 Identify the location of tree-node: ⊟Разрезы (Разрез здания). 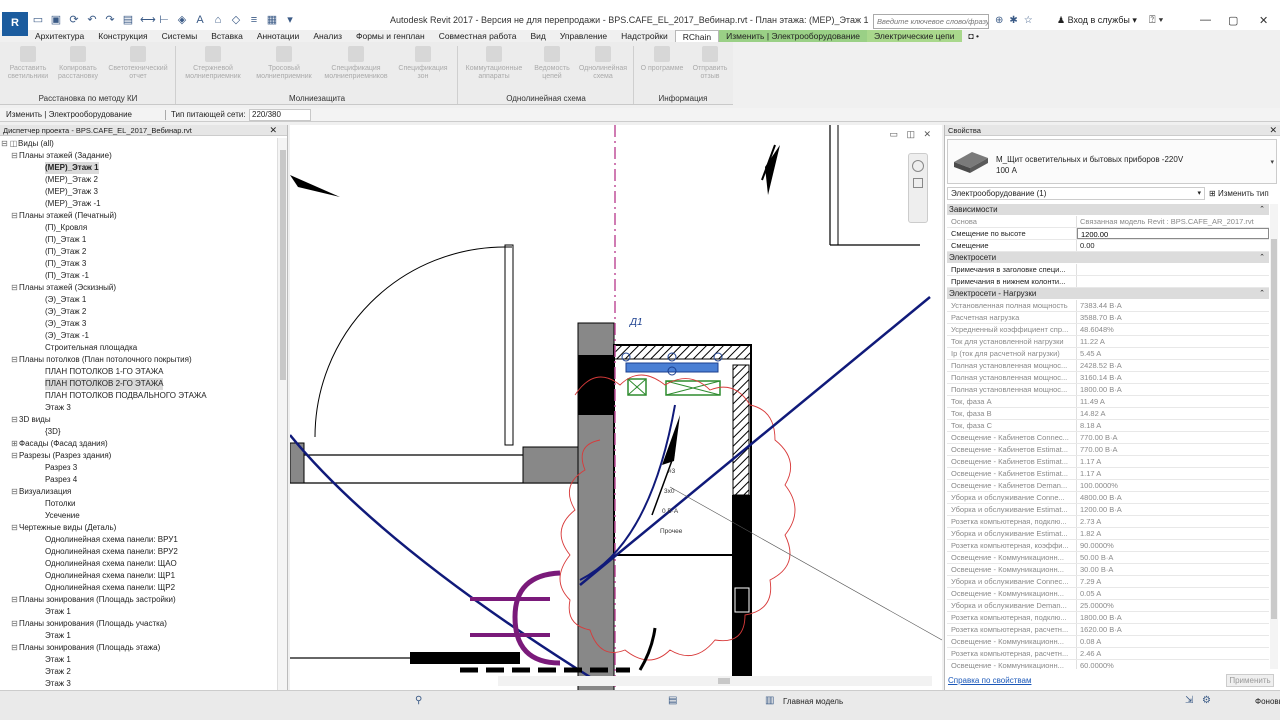
(139, 456).